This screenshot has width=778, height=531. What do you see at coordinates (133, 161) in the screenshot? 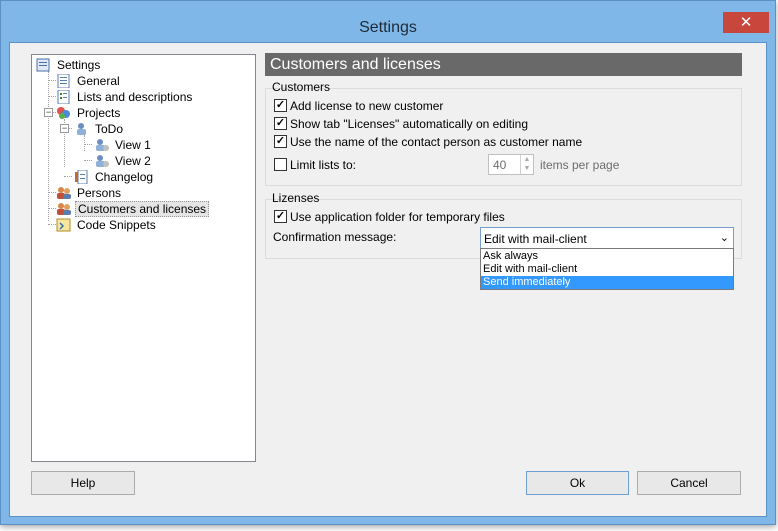
I see `tree-item-label: View 2` at bounding box center [133, 161].